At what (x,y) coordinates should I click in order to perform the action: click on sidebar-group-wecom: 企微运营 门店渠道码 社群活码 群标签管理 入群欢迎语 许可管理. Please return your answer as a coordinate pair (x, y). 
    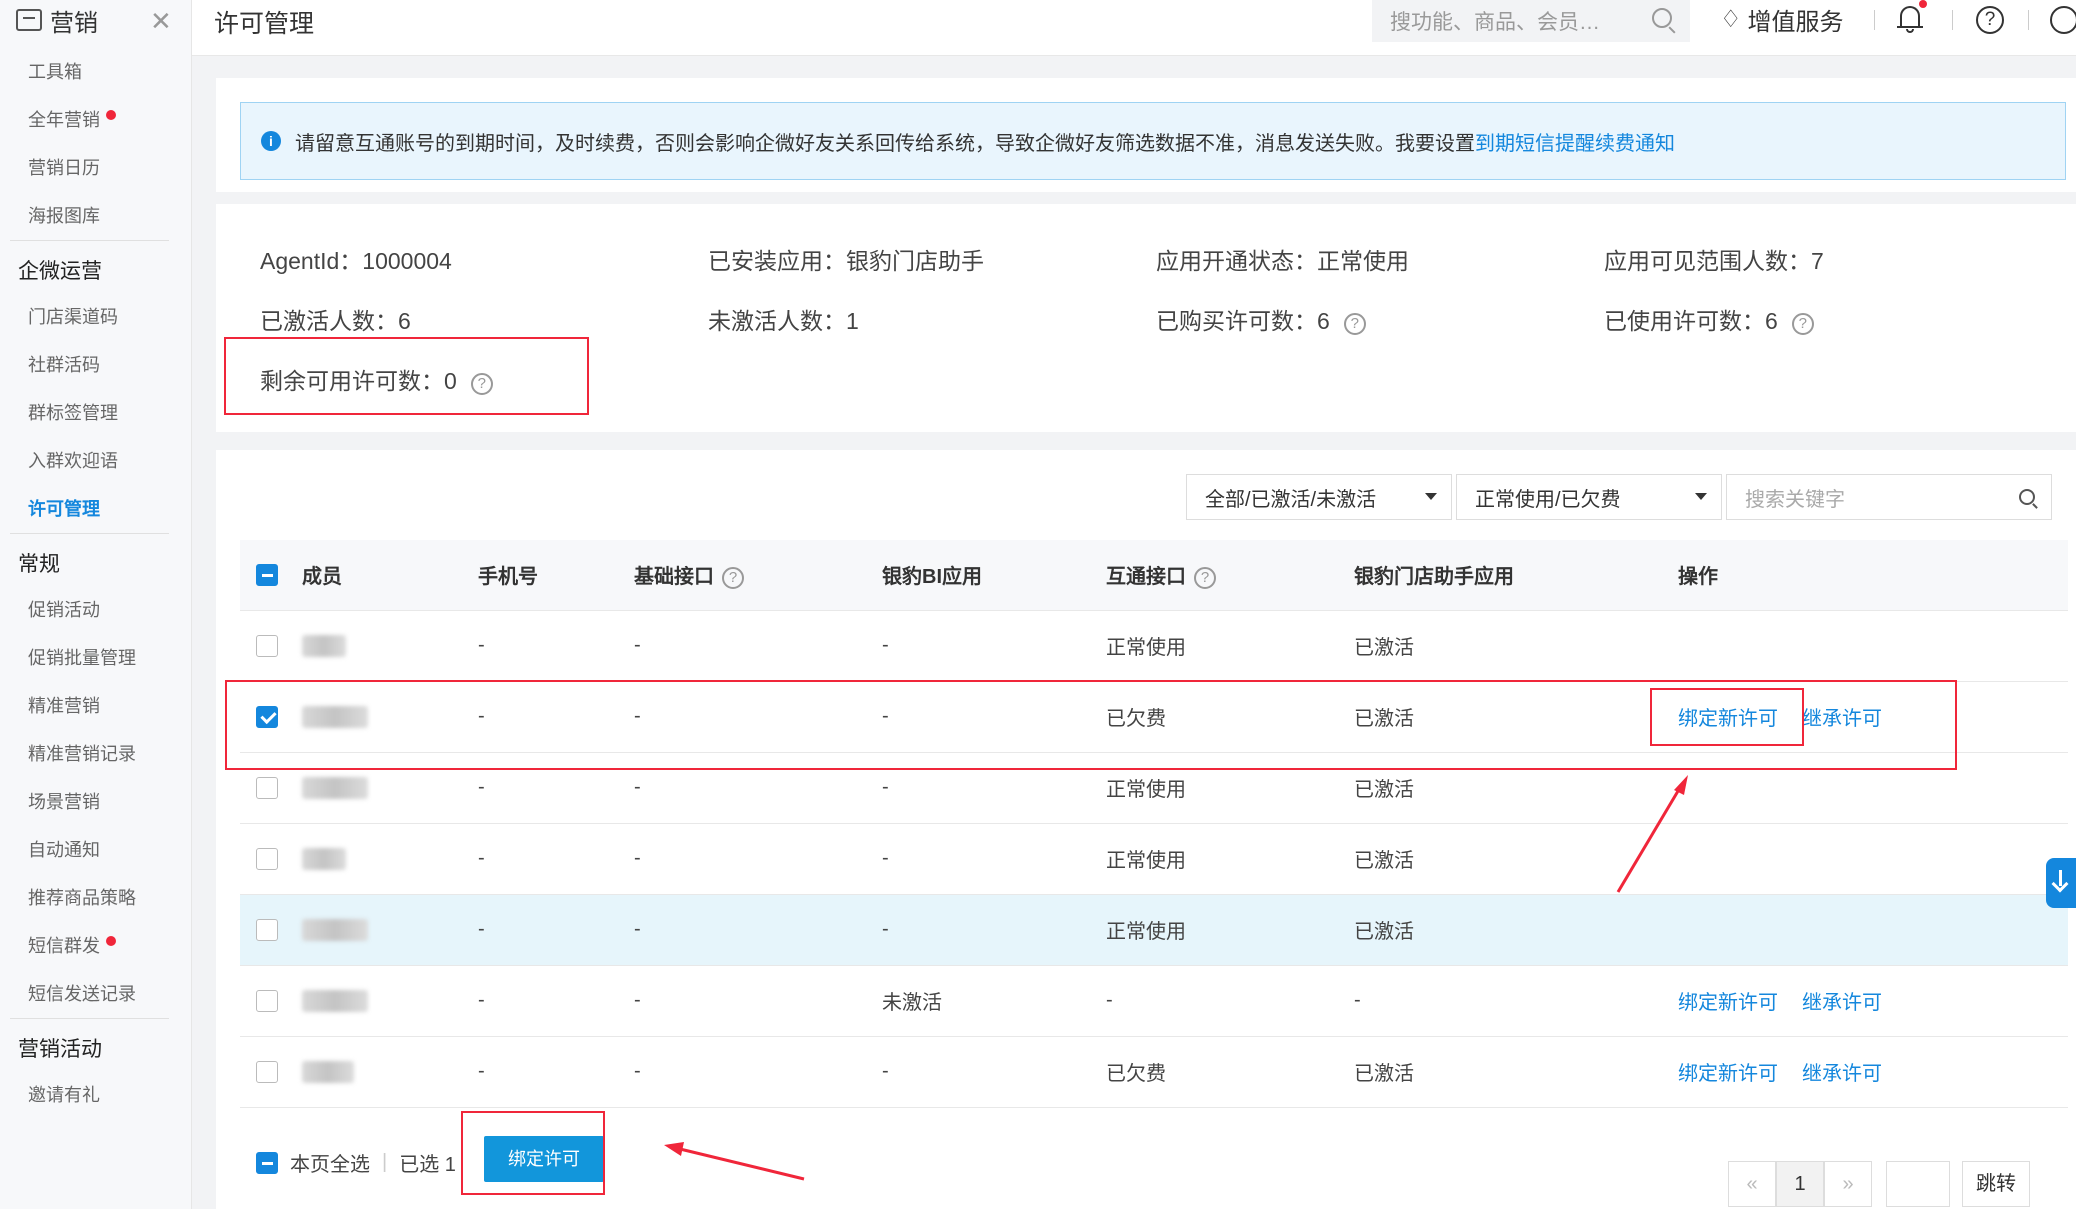
    Looking at the image, I should click on (89, 386).